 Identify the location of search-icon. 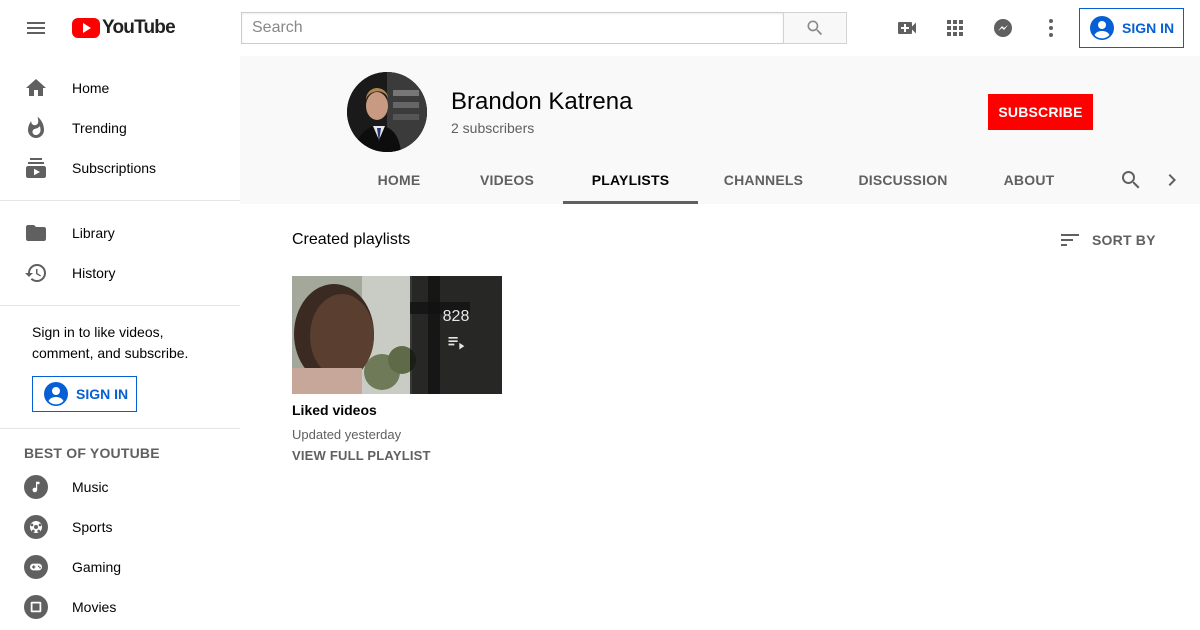
(815, 28).